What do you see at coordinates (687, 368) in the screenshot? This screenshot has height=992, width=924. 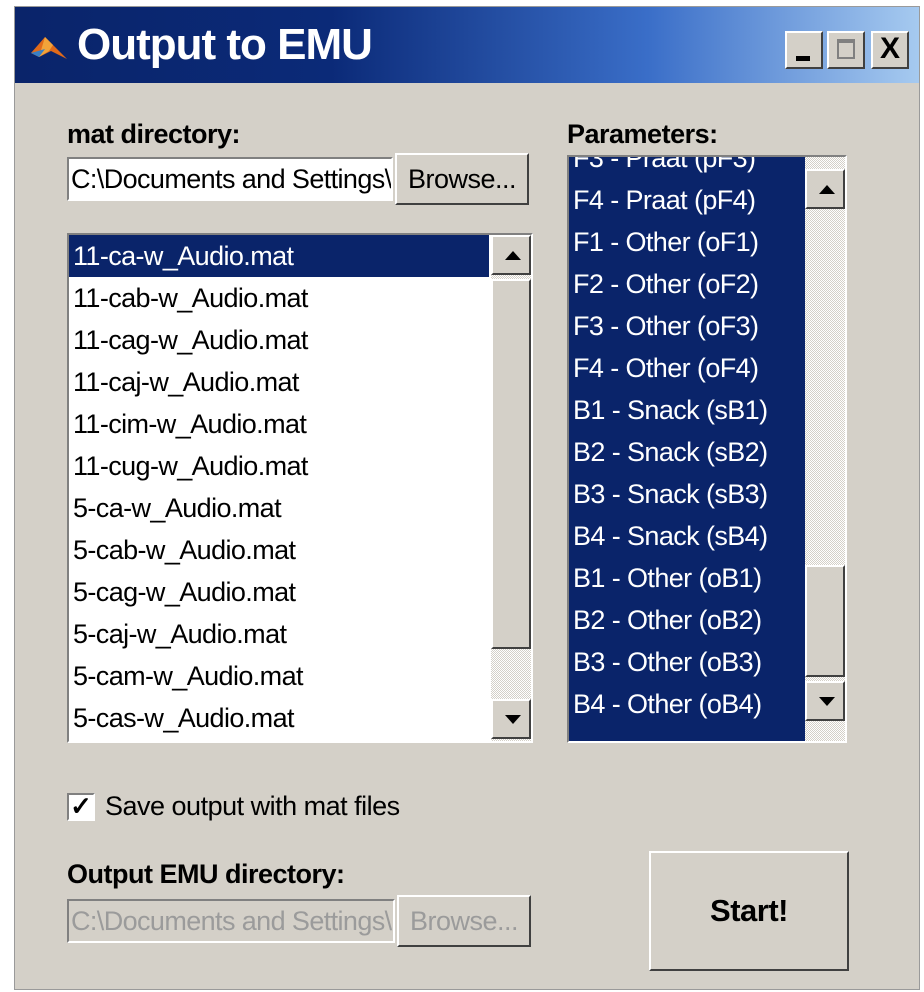 I see `parameter-list-item: F4 - Other (oF4)` at bounding box center [687, 368].